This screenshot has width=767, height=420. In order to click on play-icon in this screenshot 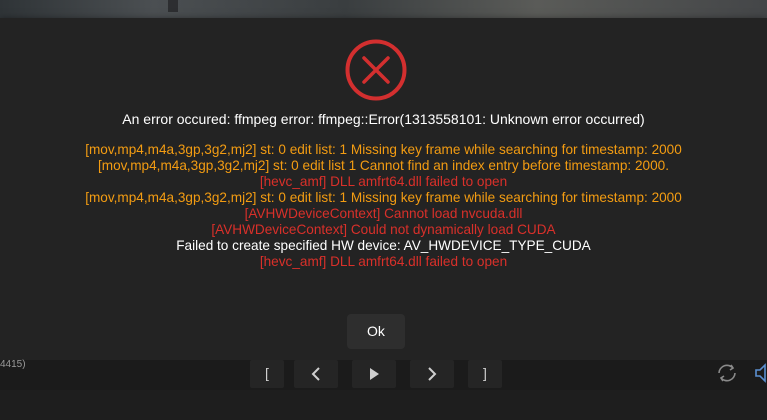, I will do `click(374, 374)`.